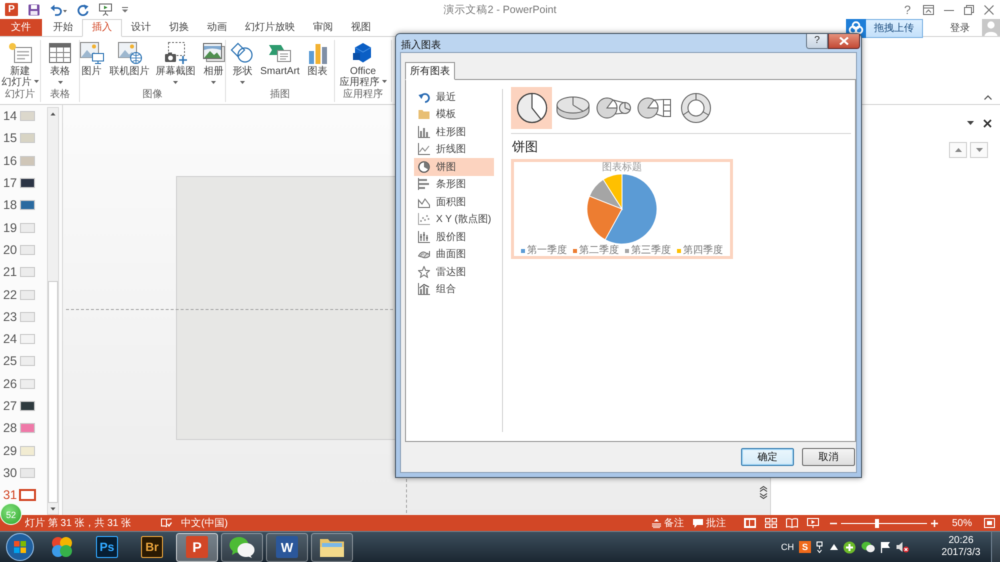  Describe the element at coordinates (280, 64) in the screenshot. I see `ribbon-command: SmartArt` at that location.